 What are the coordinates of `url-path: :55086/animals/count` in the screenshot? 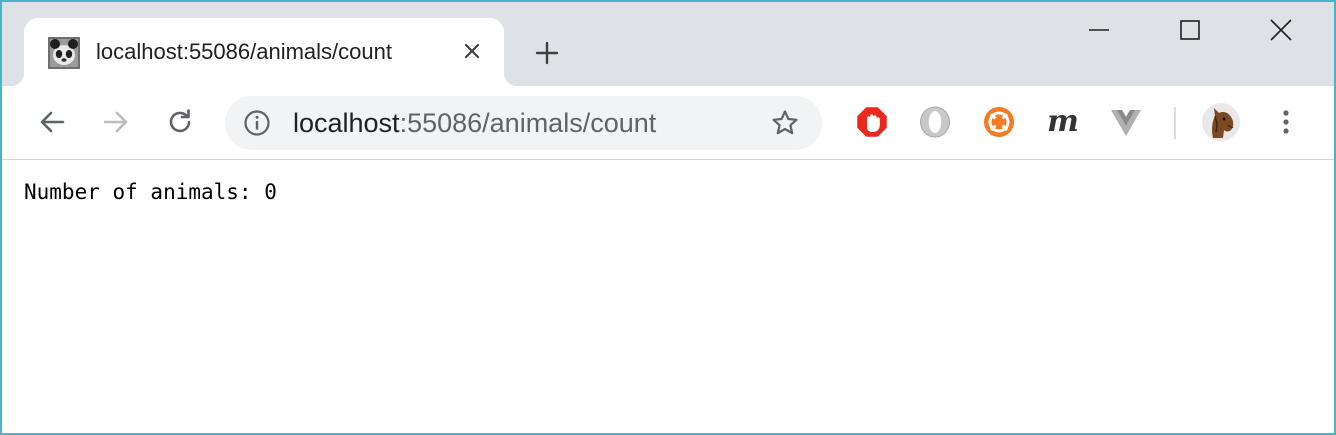 It's located at (528, 123).